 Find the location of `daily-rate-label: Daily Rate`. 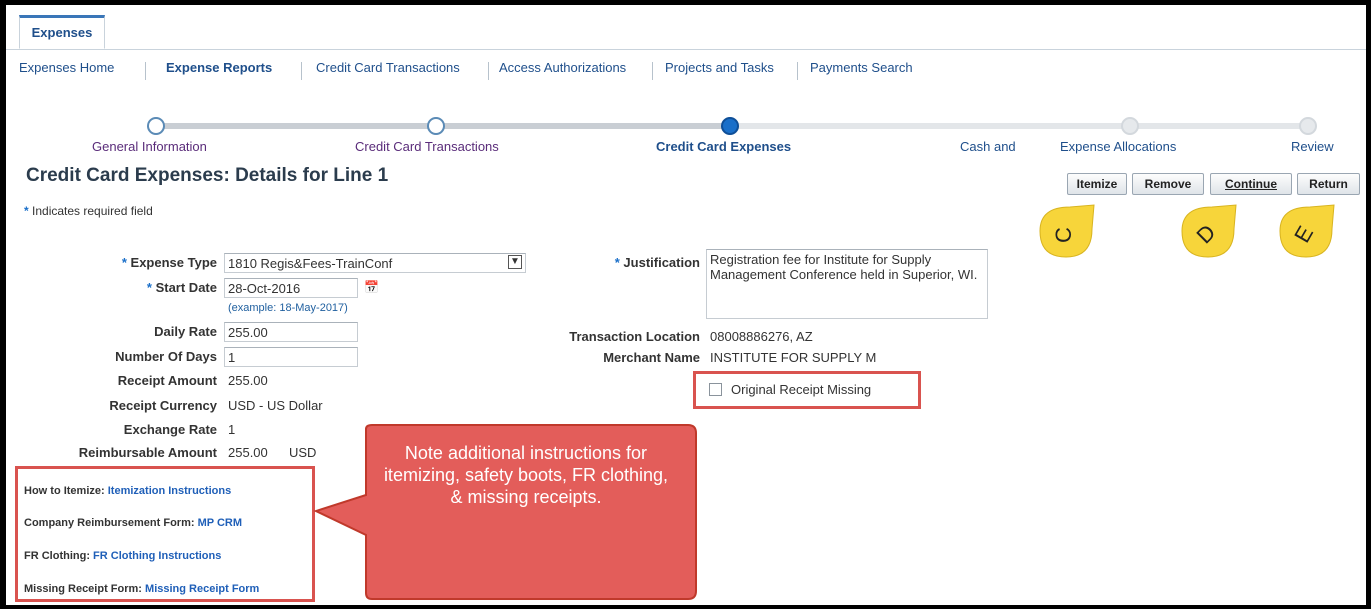

daily-rate-label: Daily Rate is located at coordinates (185, 331).